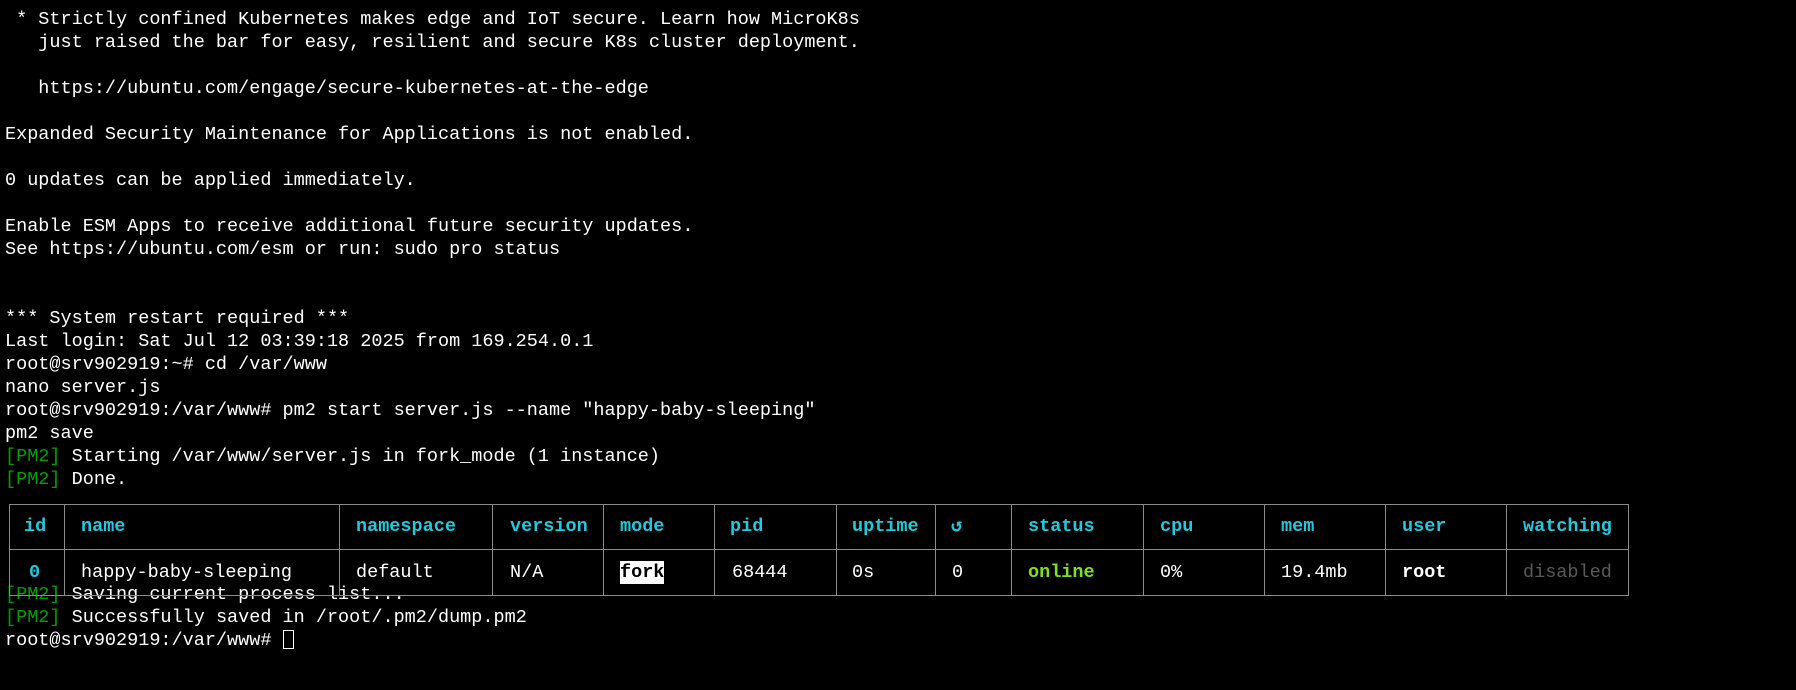 This screenshot has width=1796, height=690. What do you see at coordinates (1567, 526) in the screenshot?
I see `column-header-watching: watching` at bounding box center [1567, 526].